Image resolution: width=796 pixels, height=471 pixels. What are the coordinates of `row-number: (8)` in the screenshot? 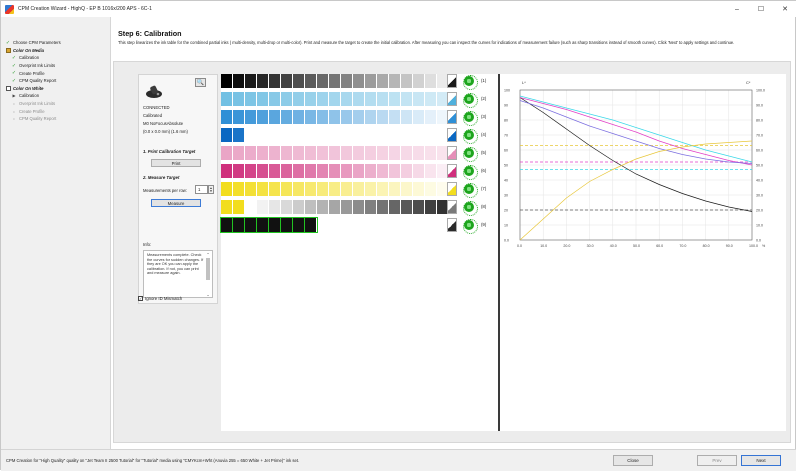 It's located at (484, 206).